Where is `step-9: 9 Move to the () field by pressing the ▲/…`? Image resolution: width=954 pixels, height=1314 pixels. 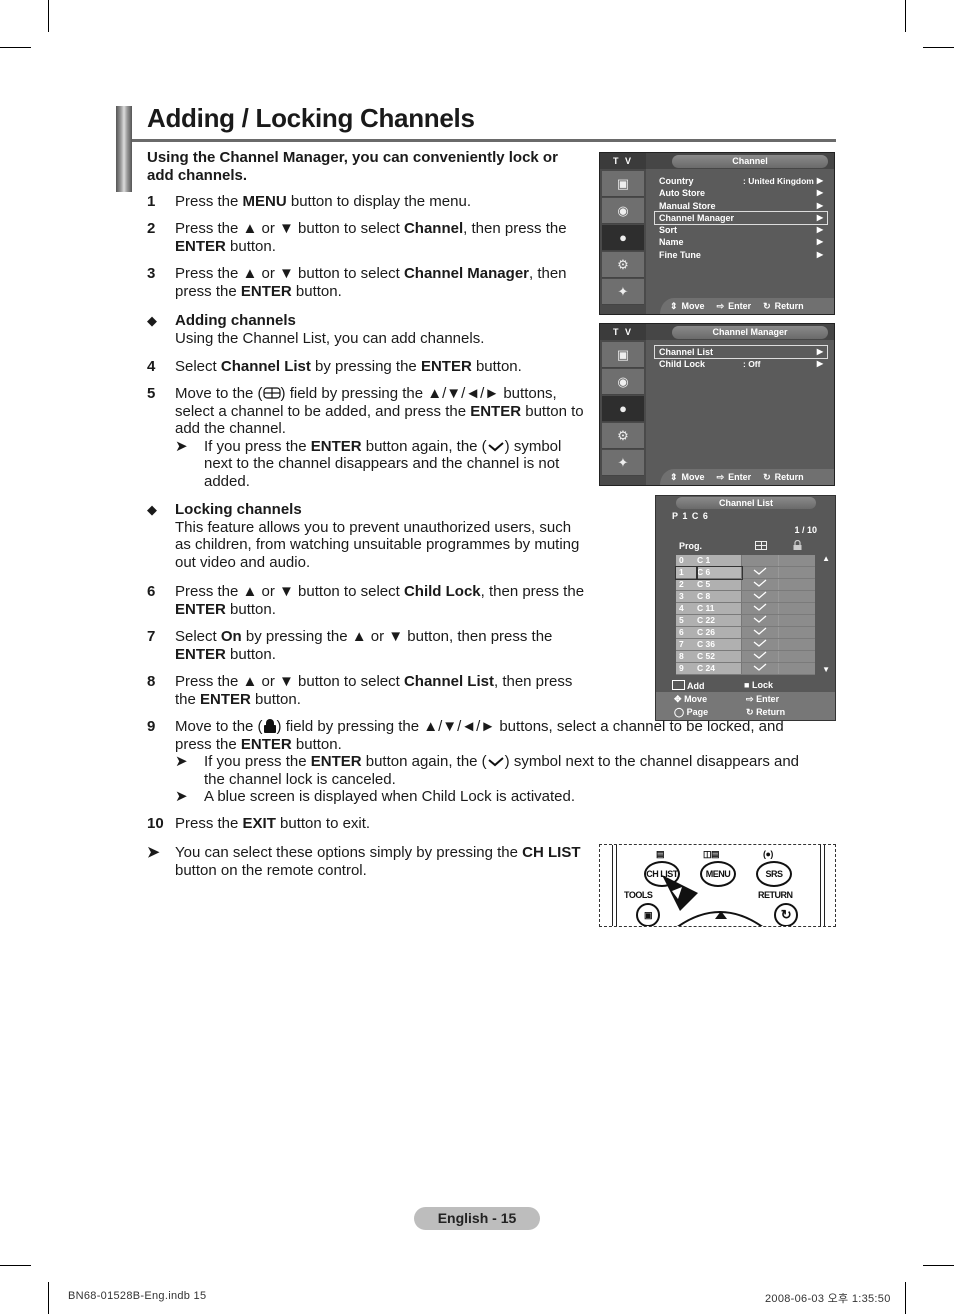
step-9: 9 Move to the () field by pressing the ▲/… is located at coordinates (487, 762).